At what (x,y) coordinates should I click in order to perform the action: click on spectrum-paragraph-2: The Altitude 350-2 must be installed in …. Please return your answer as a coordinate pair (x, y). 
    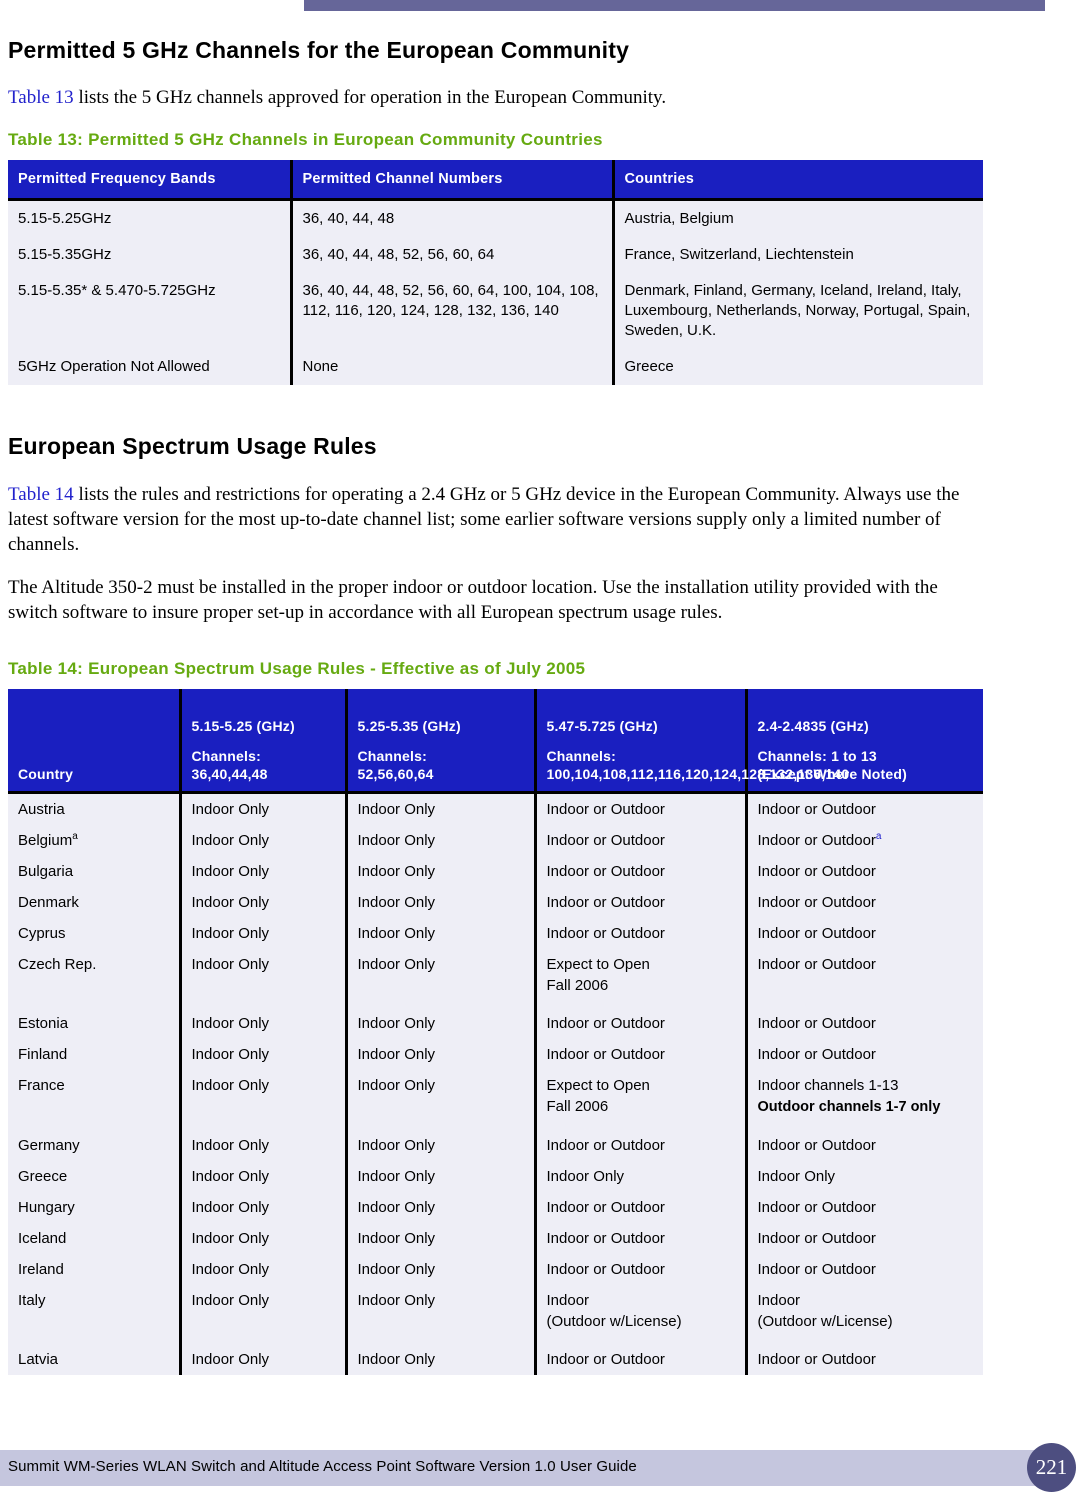
    Looking at the image, I should click on (473, 600).